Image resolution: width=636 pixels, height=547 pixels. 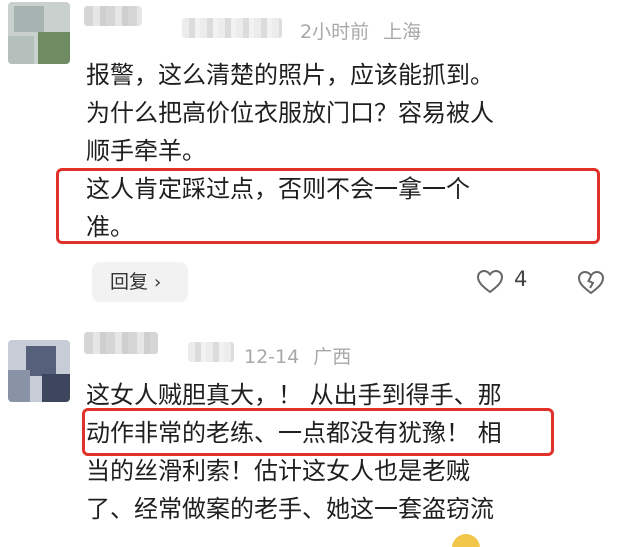 I want to click on comment-line: 顺手牵羊。, so click(x=146, y=151).